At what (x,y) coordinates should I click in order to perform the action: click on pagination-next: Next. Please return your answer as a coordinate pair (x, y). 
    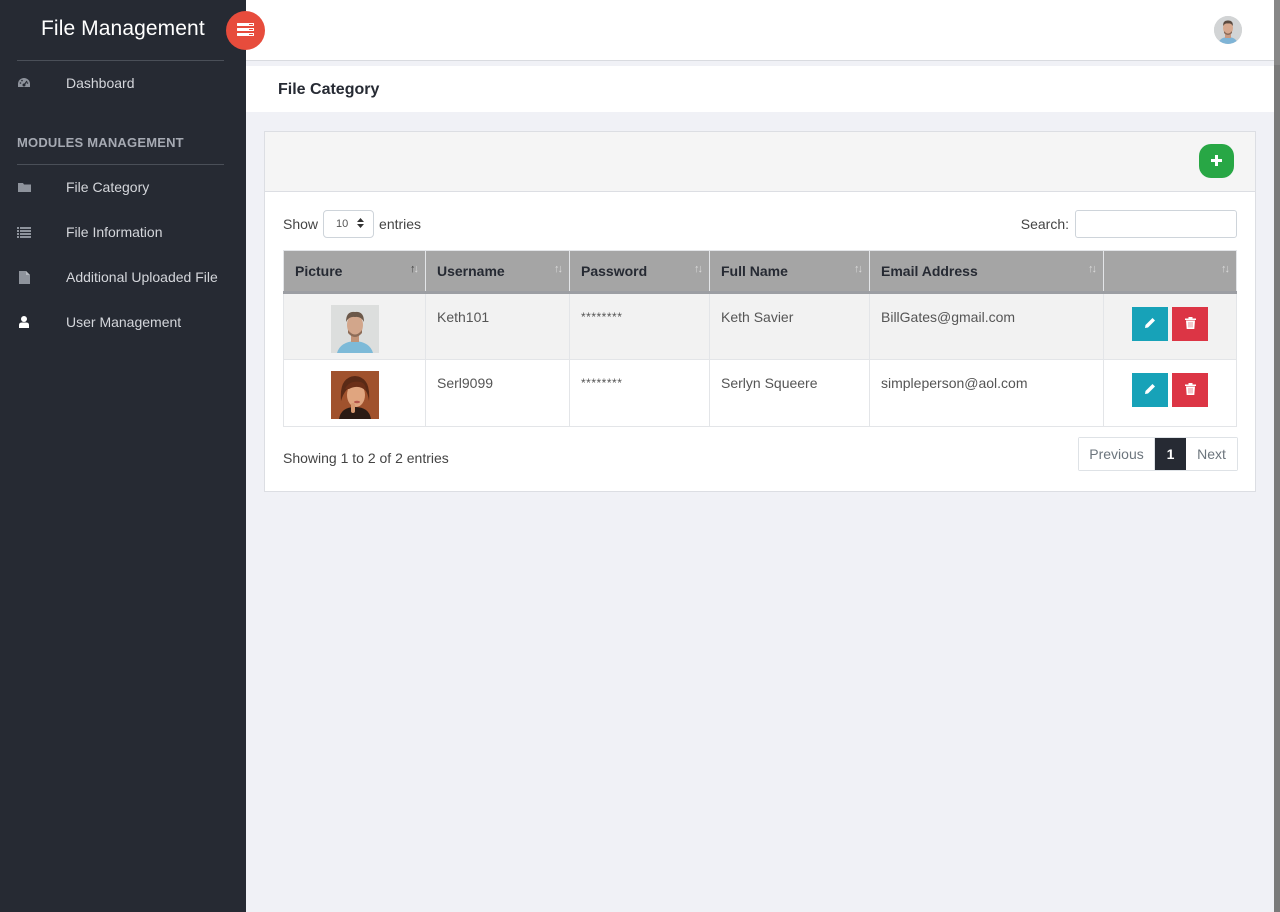
    Looking at the image, I should click on (1211, 454).